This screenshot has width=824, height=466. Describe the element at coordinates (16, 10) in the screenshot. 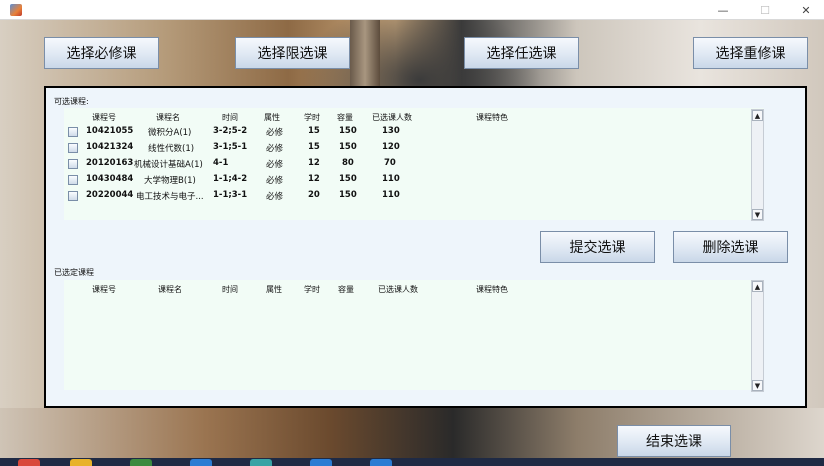

I see `java-app-icon` at that location.